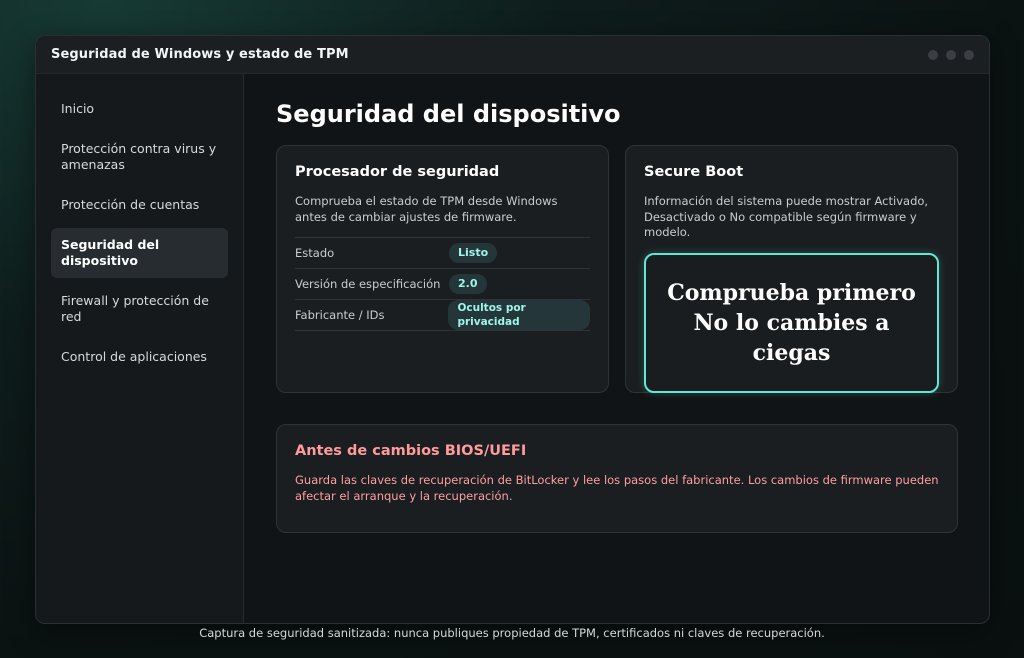 Image resolution: width=1024 pixels, height=658 pixels. I want to click on row-label: Versión de especificación, so click(368, 284).